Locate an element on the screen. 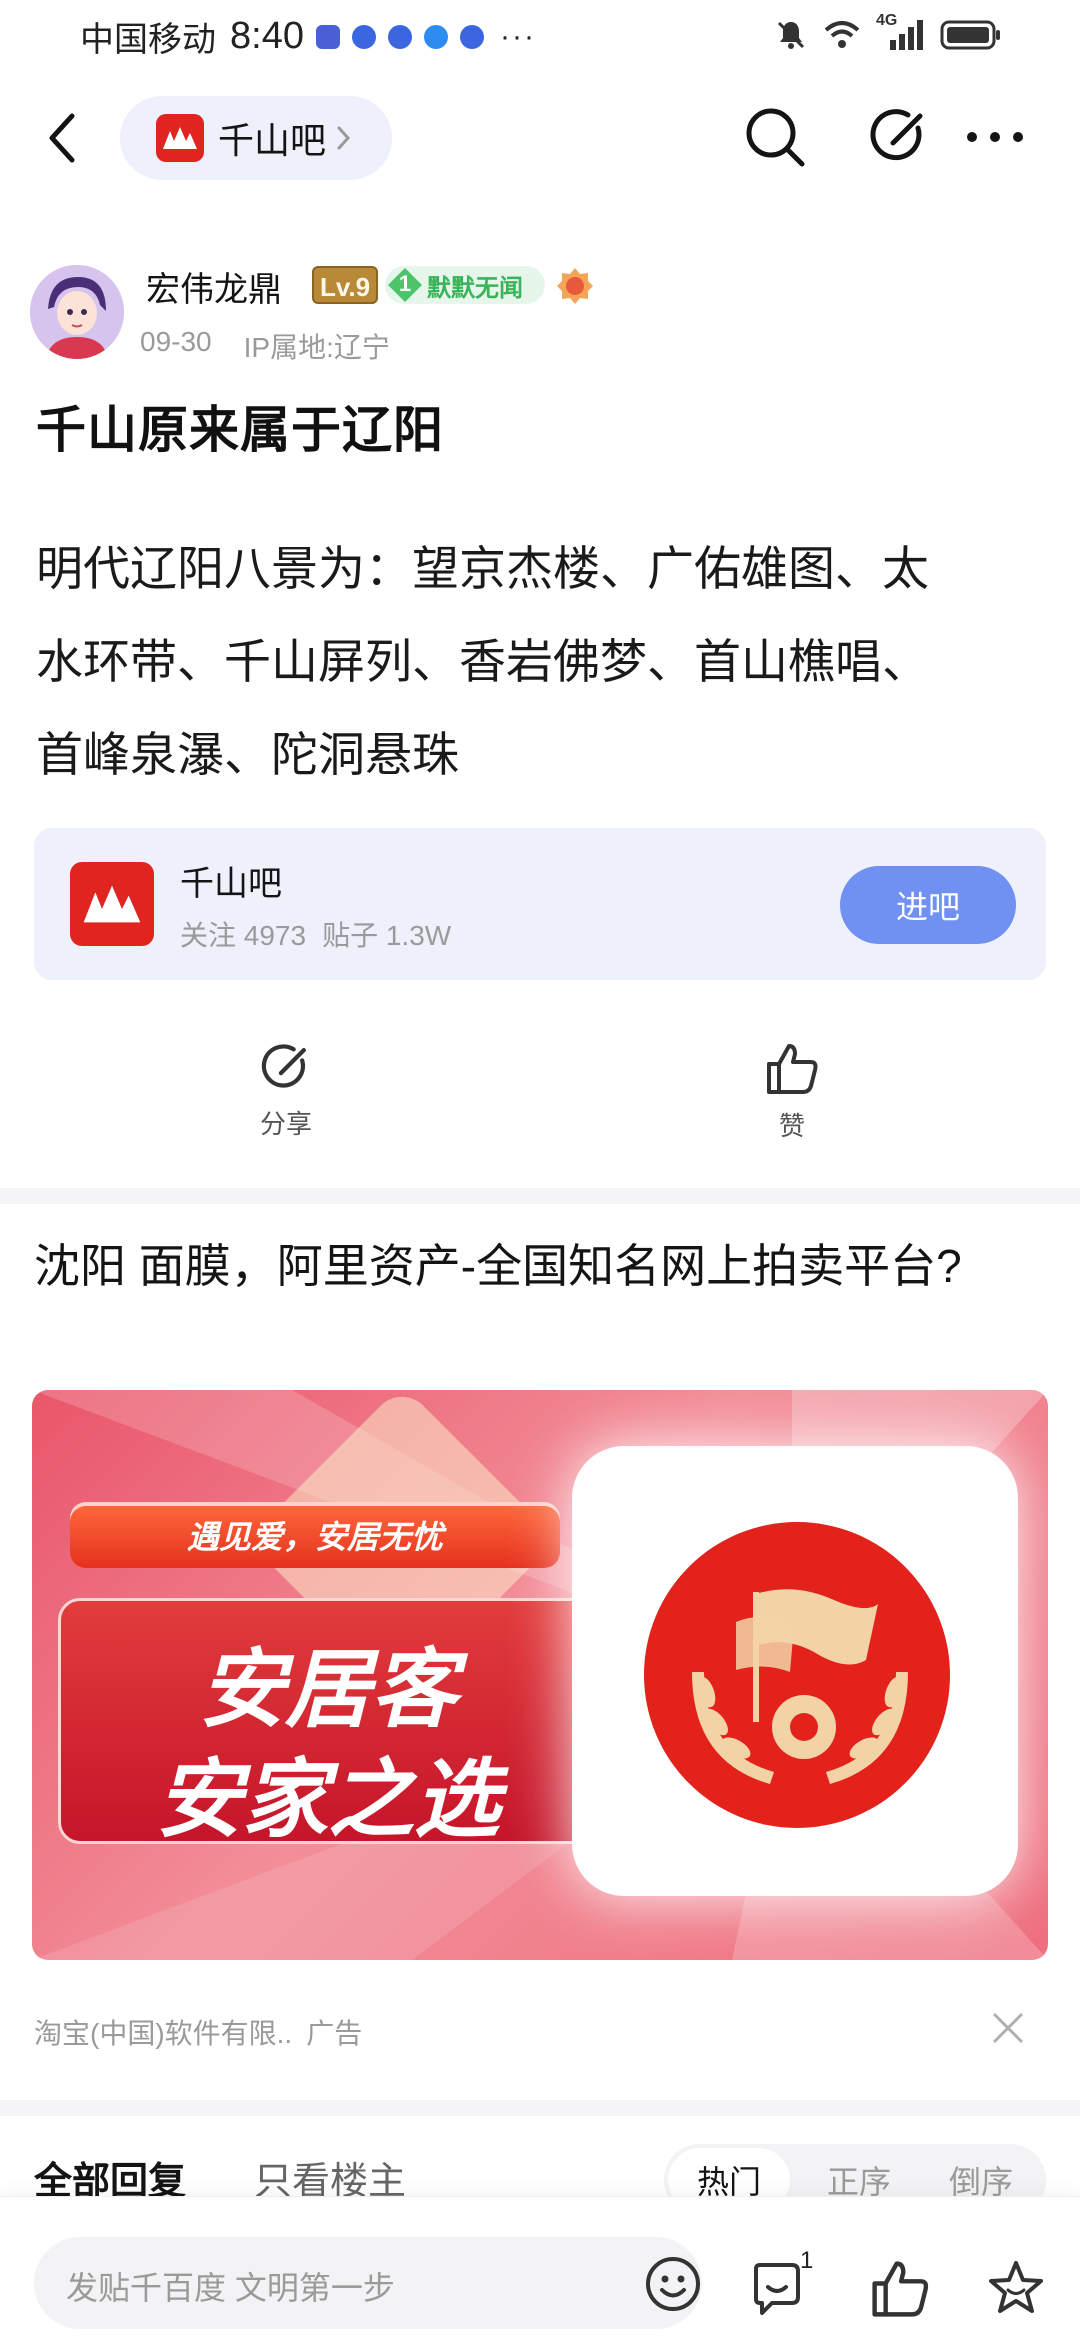  post-meta: 09-30 IP属地:辽宁 is located at coordinates (265, 346).